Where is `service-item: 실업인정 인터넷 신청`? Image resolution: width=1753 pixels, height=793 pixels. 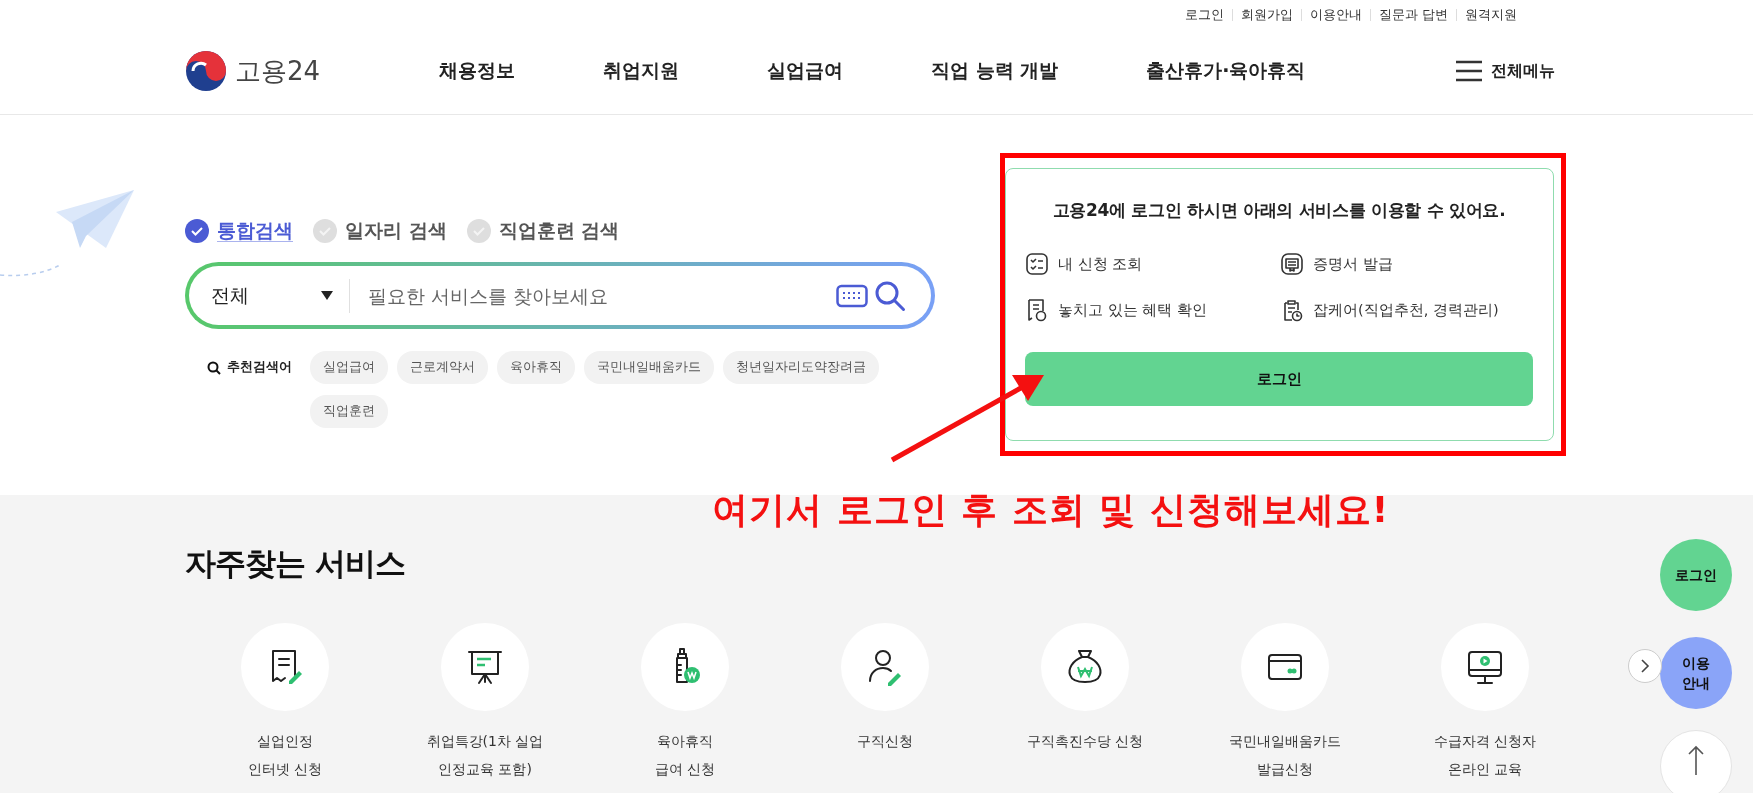 service-item: 실업인정 인터넷 신청 is located at coordinates (285, 703).